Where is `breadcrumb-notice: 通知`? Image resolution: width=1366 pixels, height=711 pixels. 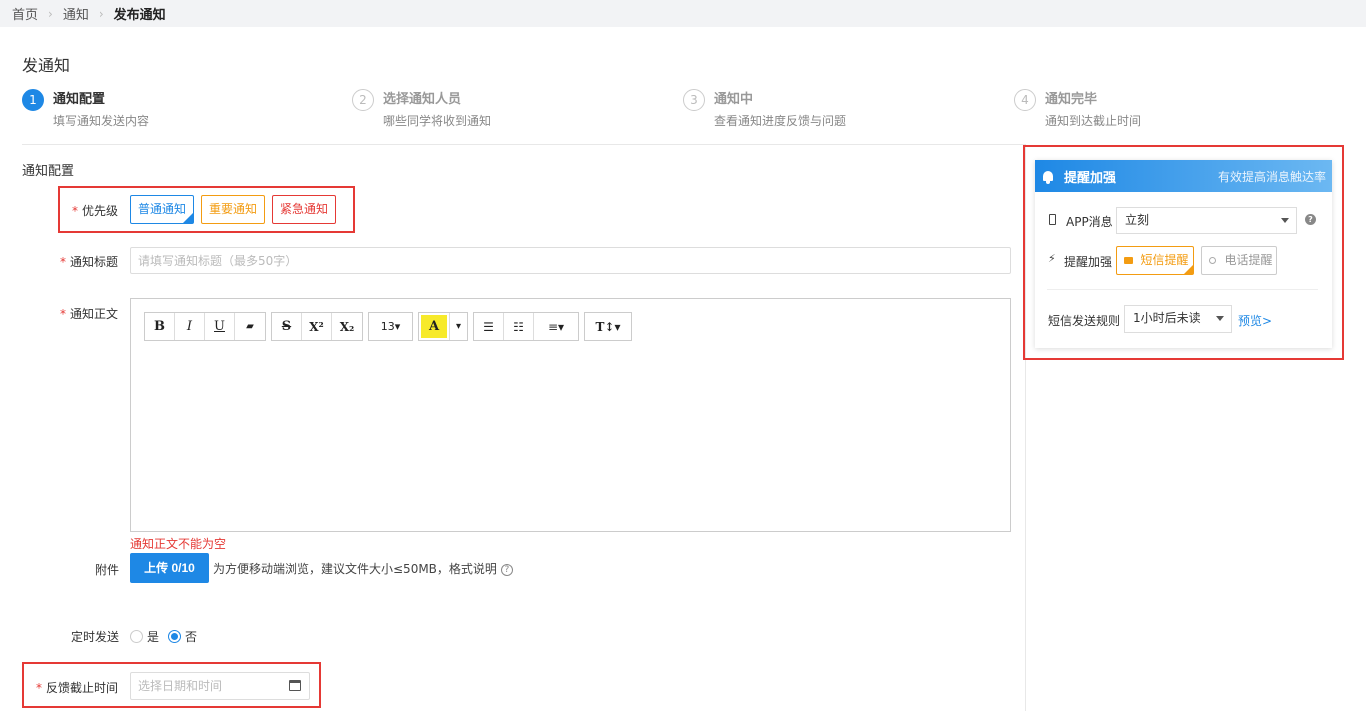
breadcrumb-notice: 通知 is located at coordinates (76, 13).